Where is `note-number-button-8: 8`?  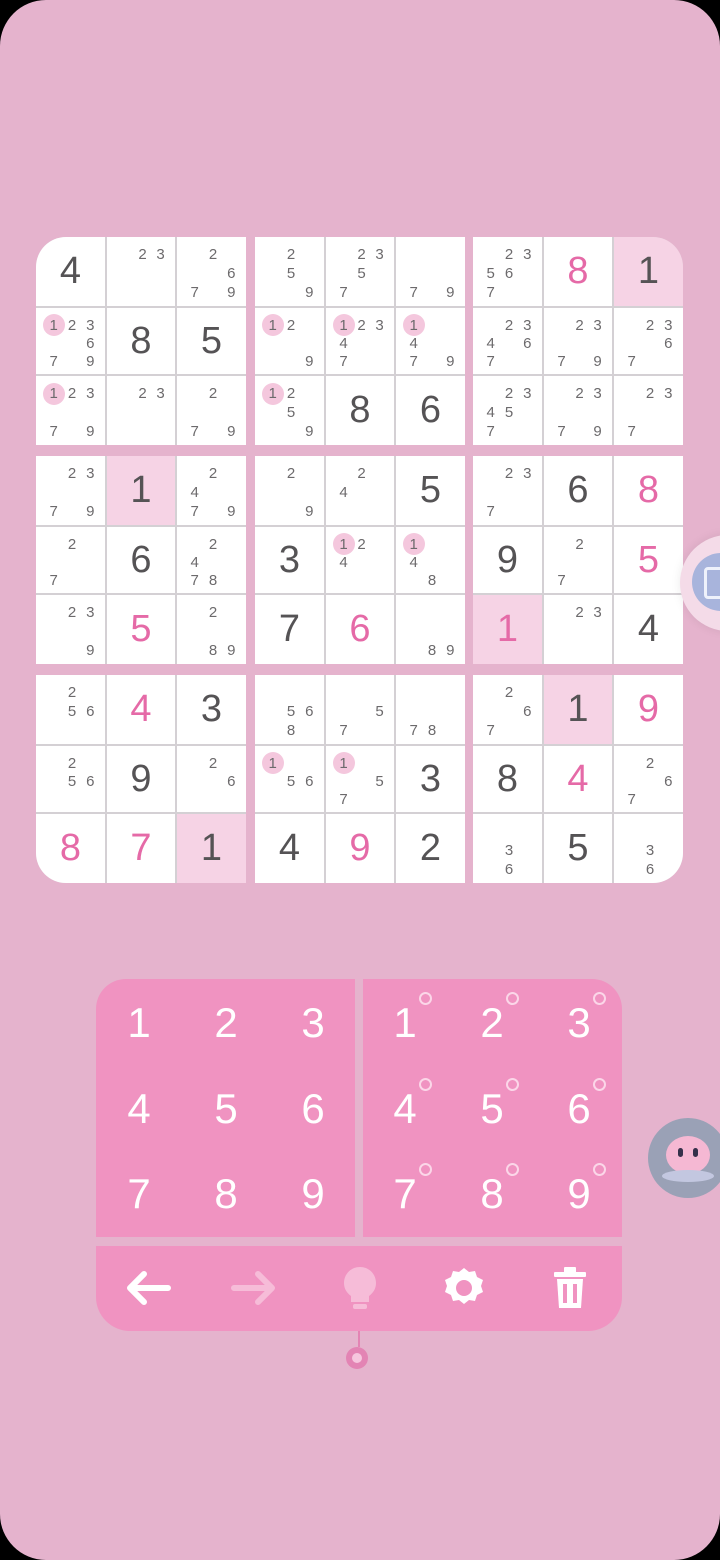
note-number-button-8: 8 is located at coordinates (492, 1193).